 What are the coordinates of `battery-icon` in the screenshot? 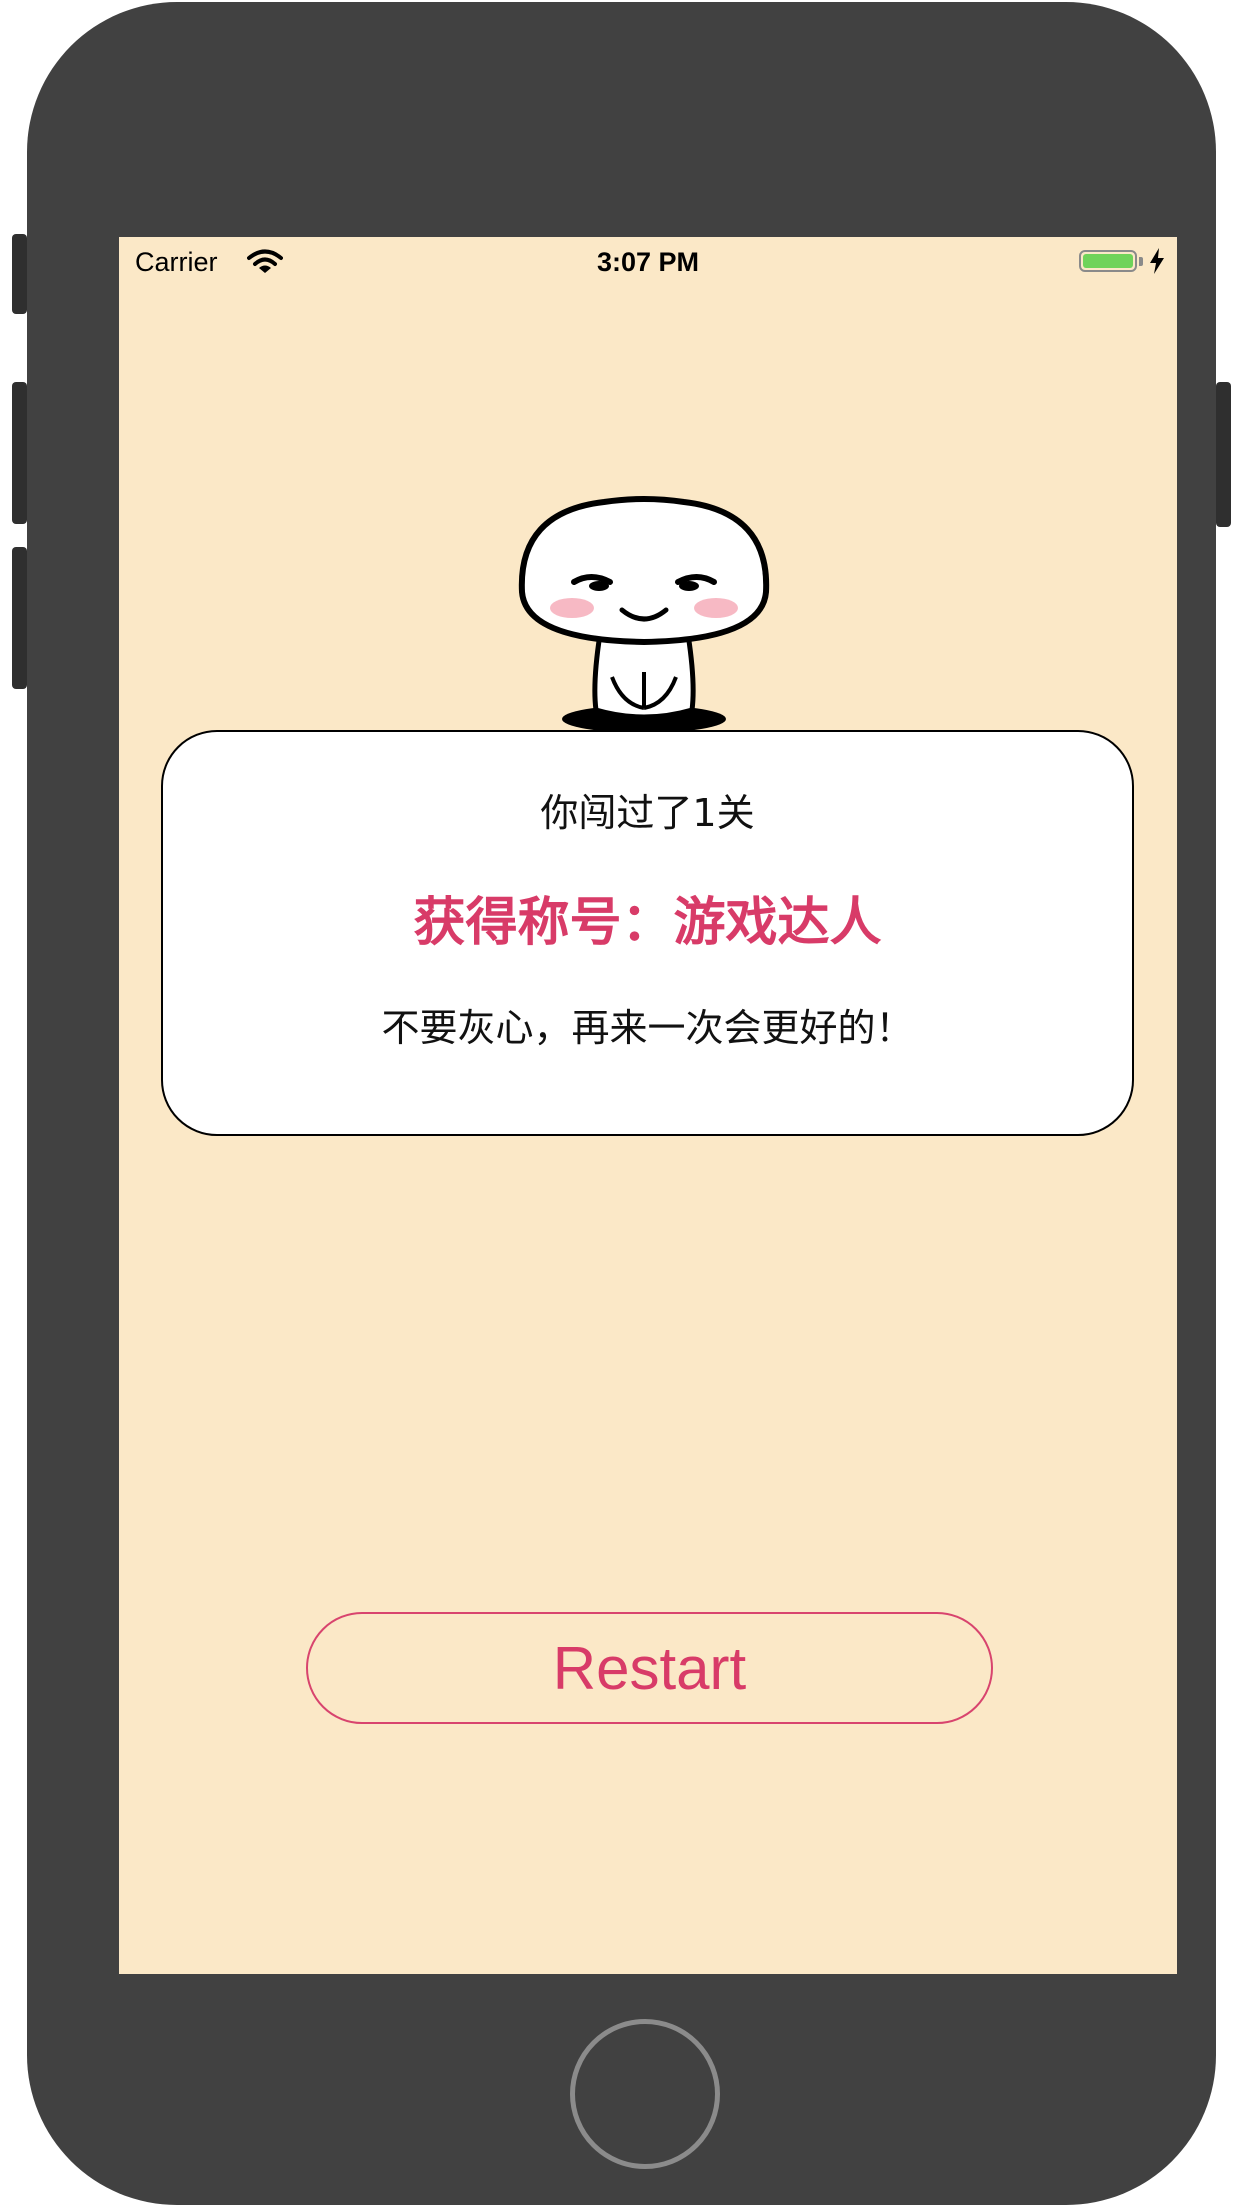 It's located at (1108, 261).